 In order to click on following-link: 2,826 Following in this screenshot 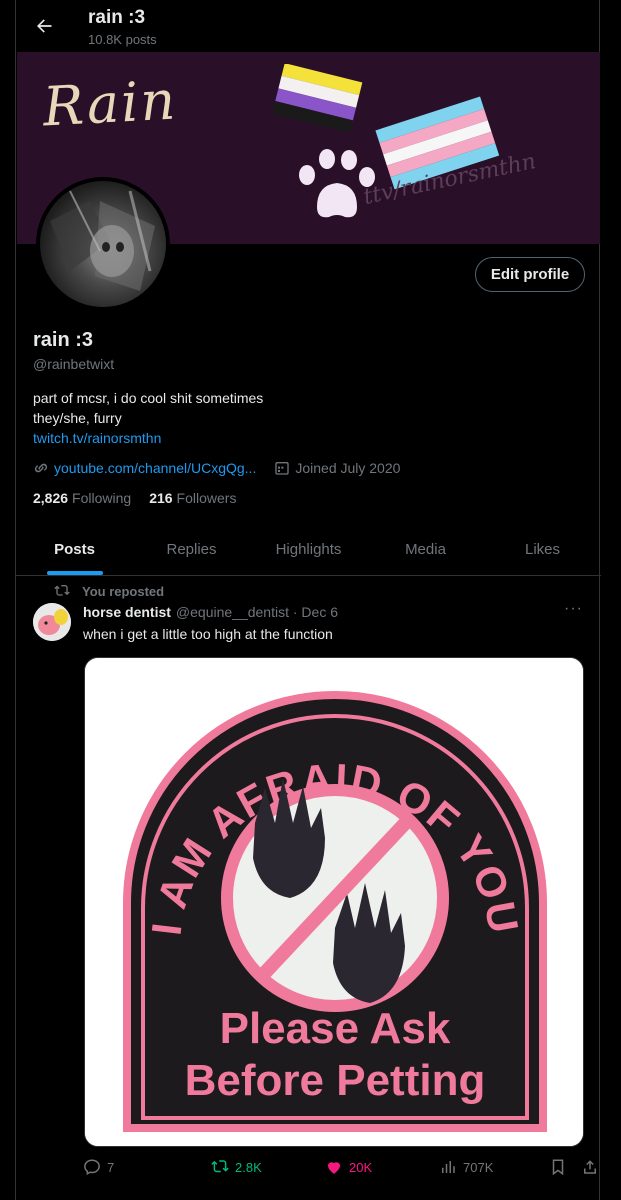, I will do `click(82, 498)`.